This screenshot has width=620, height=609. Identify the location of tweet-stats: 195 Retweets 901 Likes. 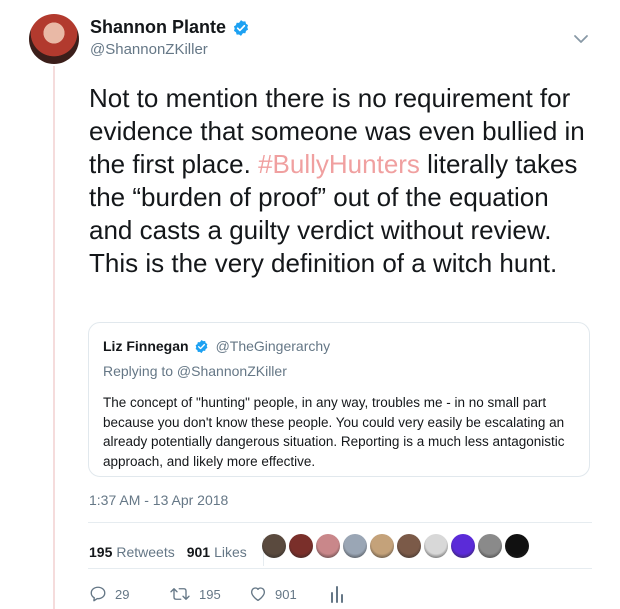
(181, 552).